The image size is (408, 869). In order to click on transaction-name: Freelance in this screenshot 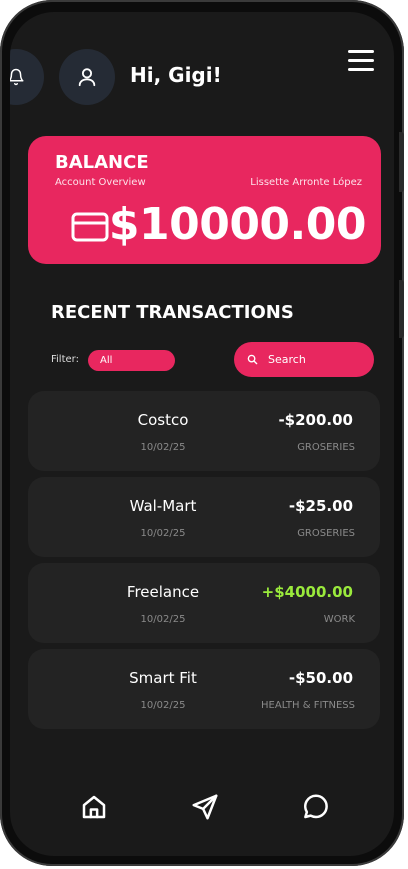, I will do `click(163, 592)`.